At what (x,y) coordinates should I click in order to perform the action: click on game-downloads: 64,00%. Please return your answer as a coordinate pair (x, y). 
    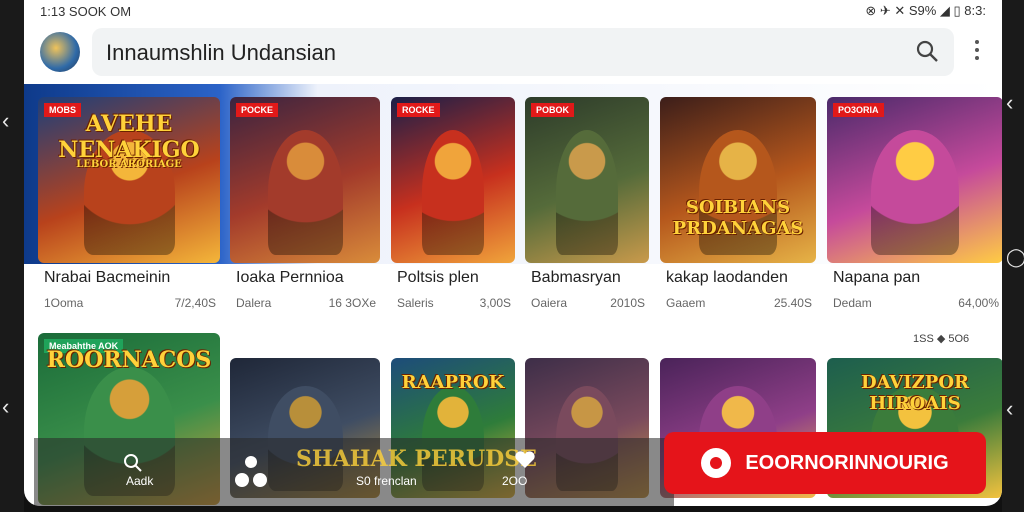
    Looking at the image, I should click on (978, 303).